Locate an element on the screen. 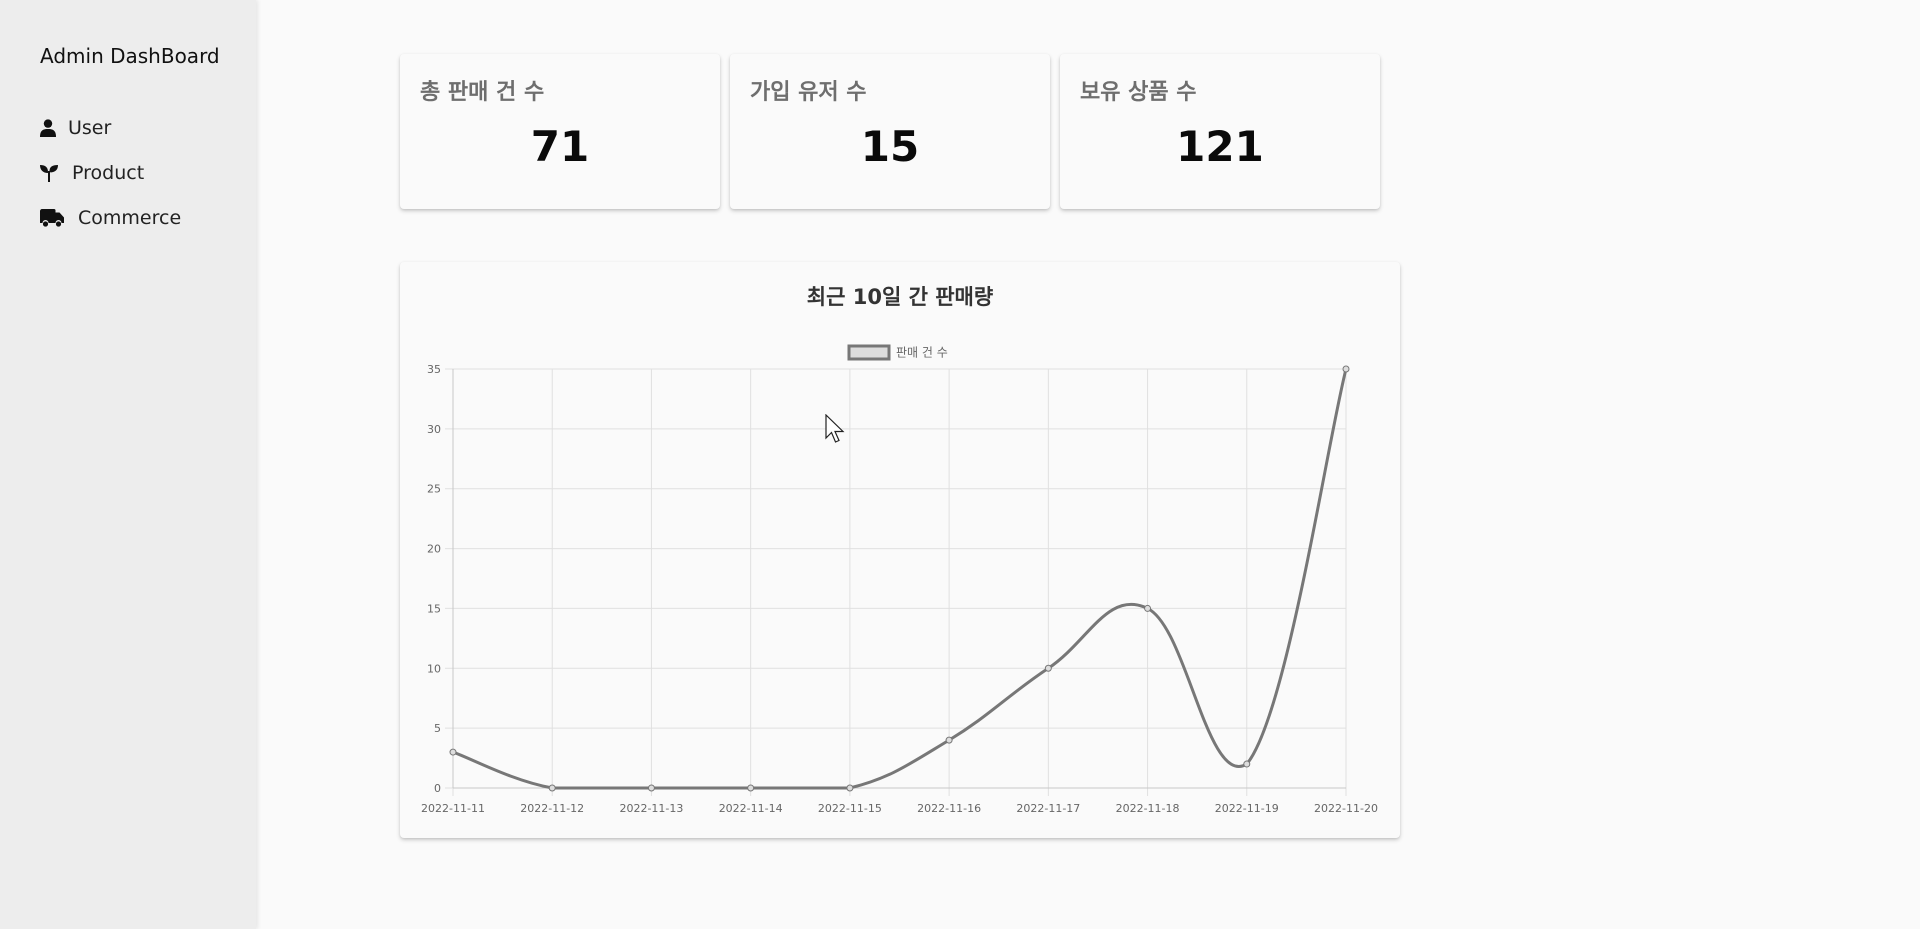  stat-card-value: 71 is located at coordinates (560, 146).